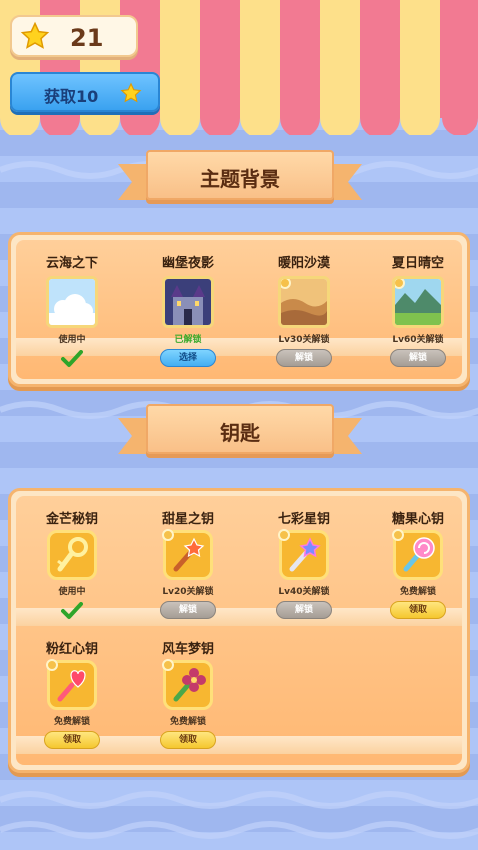 Image resolution: width=478 pixels, height=850 pixels. What do you see at coordinates (71, 96) in the screenshot?
I see `get-stars-label: 获取10` at bounding box center [71, 96].